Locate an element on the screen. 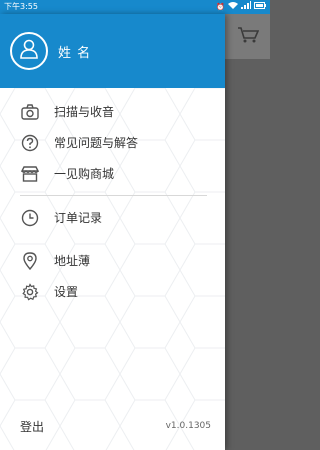 The width and height of the screenshot is (320, 450). status-icons: ⏰ is located at coordinates (241, 7).